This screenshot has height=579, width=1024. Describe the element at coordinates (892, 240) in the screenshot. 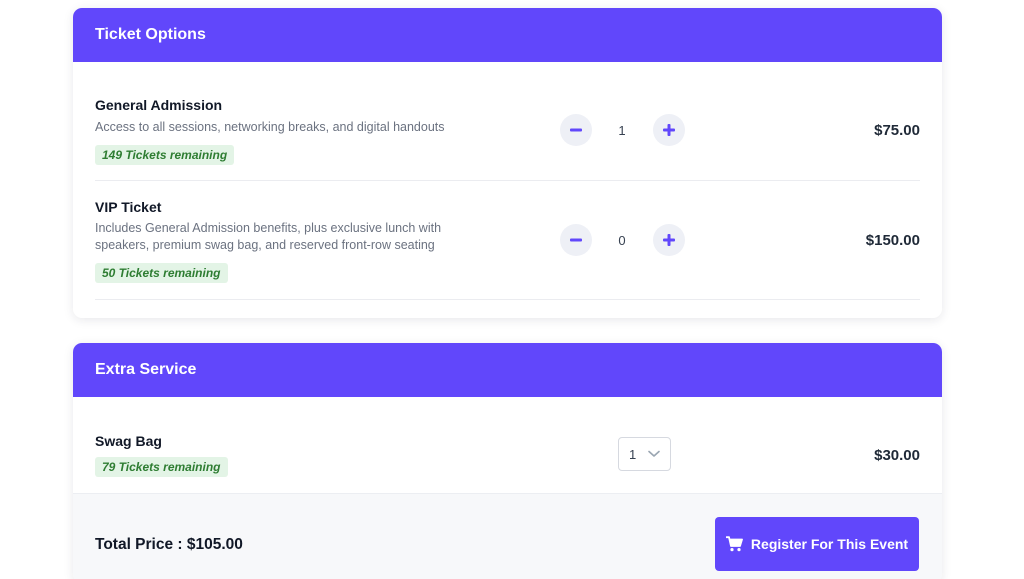

I see `ticket-price: $150.00` at that location.